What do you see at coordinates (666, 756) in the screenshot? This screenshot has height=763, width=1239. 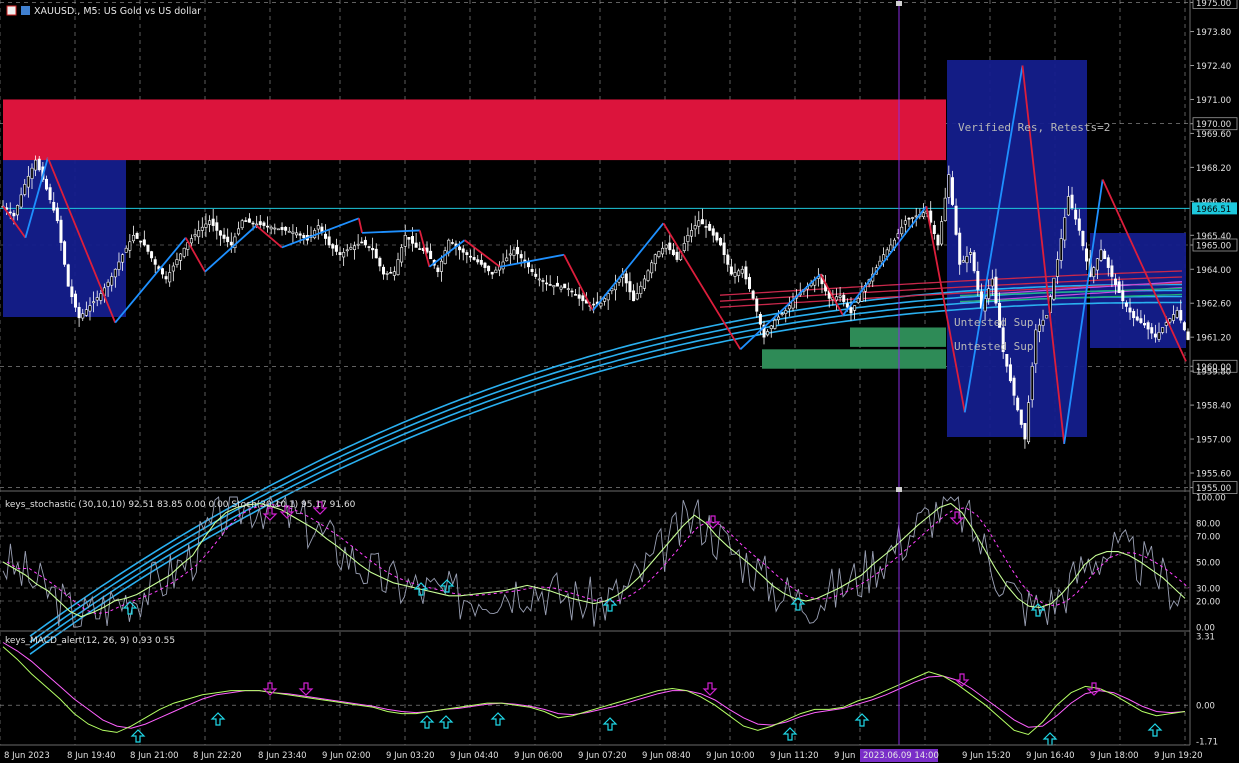 I see `time-axis-label: 9 Jun 08:40` at bounding box center [666, 756].